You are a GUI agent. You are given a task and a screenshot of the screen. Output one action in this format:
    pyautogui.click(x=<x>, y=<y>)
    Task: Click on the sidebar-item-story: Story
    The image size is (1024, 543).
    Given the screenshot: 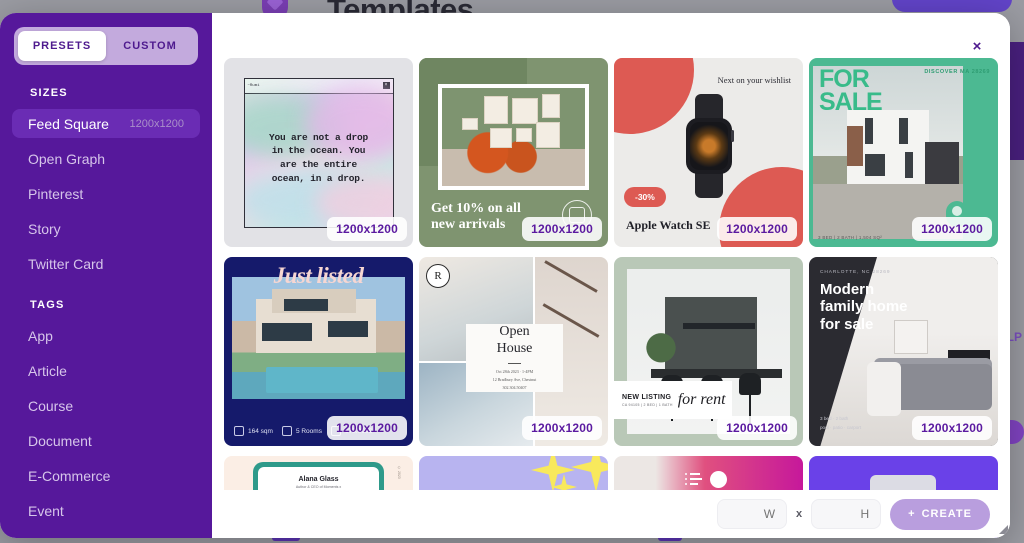 What is the action you would take?
    pyautogui.click(x=106, y=228)
    